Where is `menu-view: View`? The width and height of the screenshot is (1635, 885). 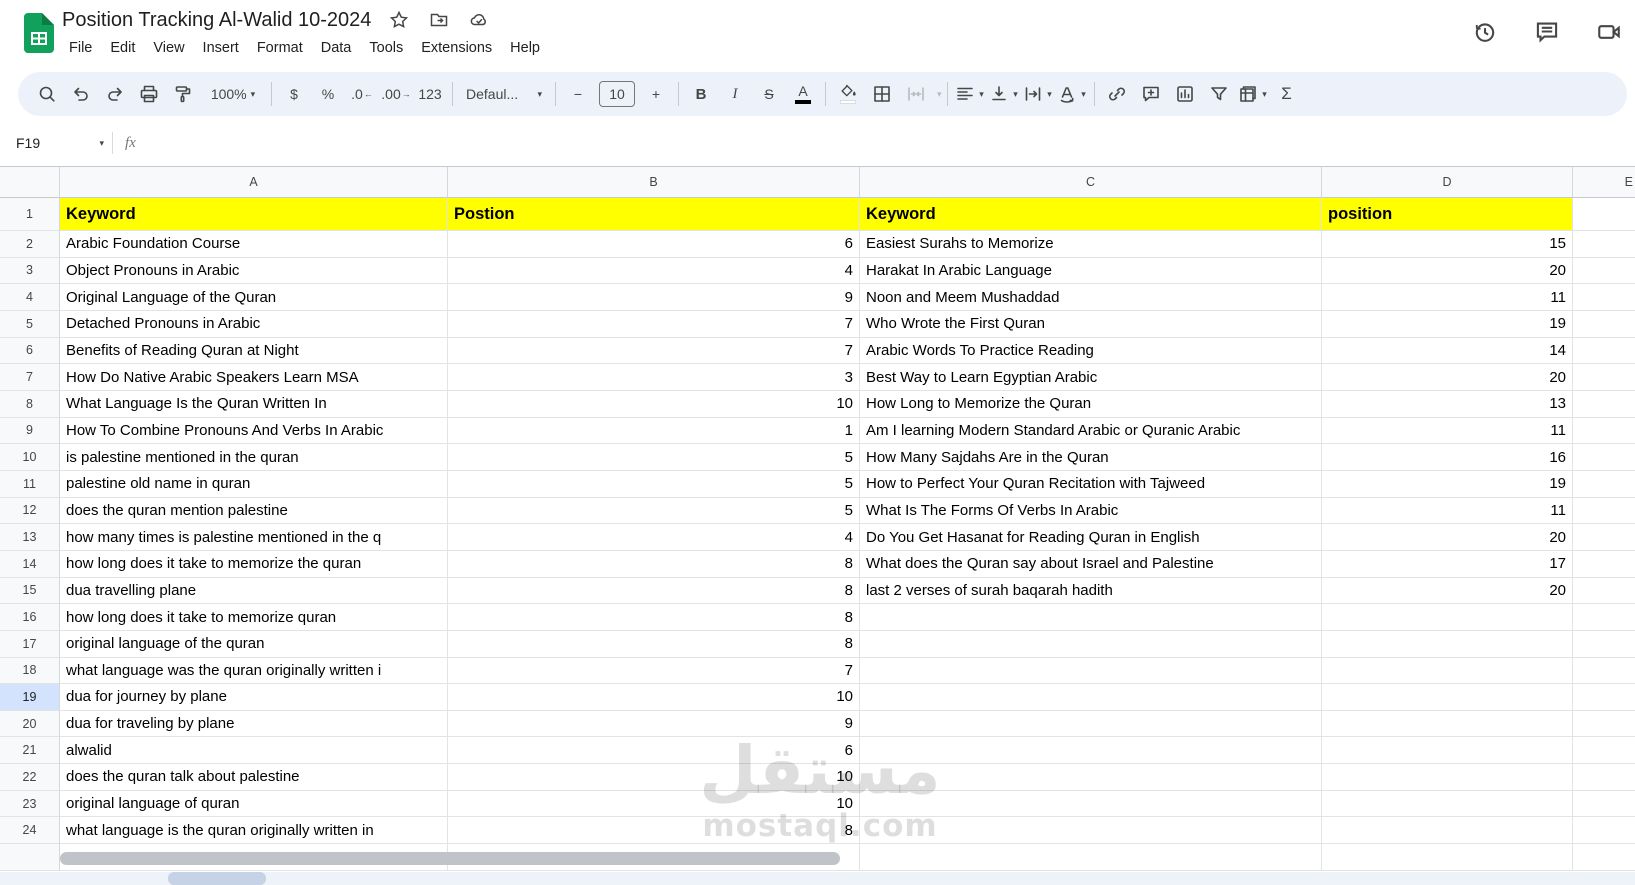
menu-view: View is located at coordinates (168, 48).